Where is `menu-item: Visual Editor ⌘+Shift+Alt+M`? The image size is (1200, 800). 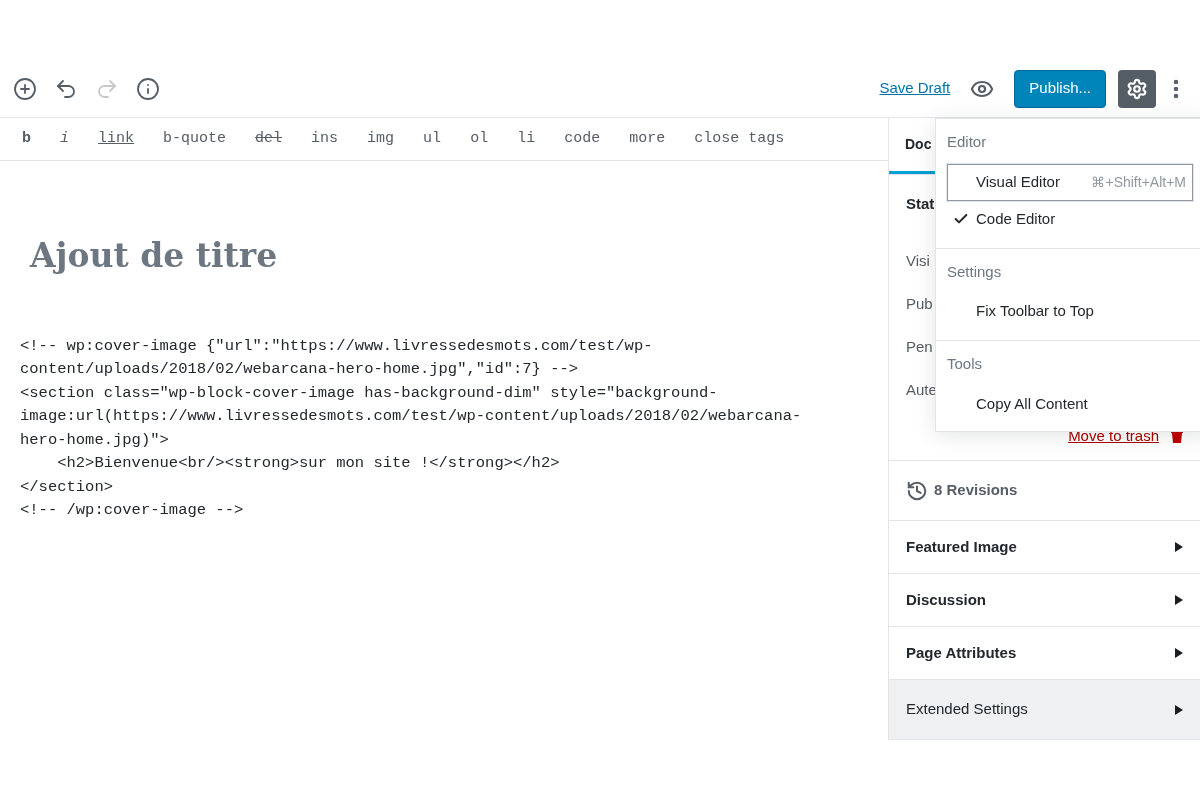 menu-item: Visual Editor ⌘+Shift+Alt+M is located at coordinates (1070, 182).